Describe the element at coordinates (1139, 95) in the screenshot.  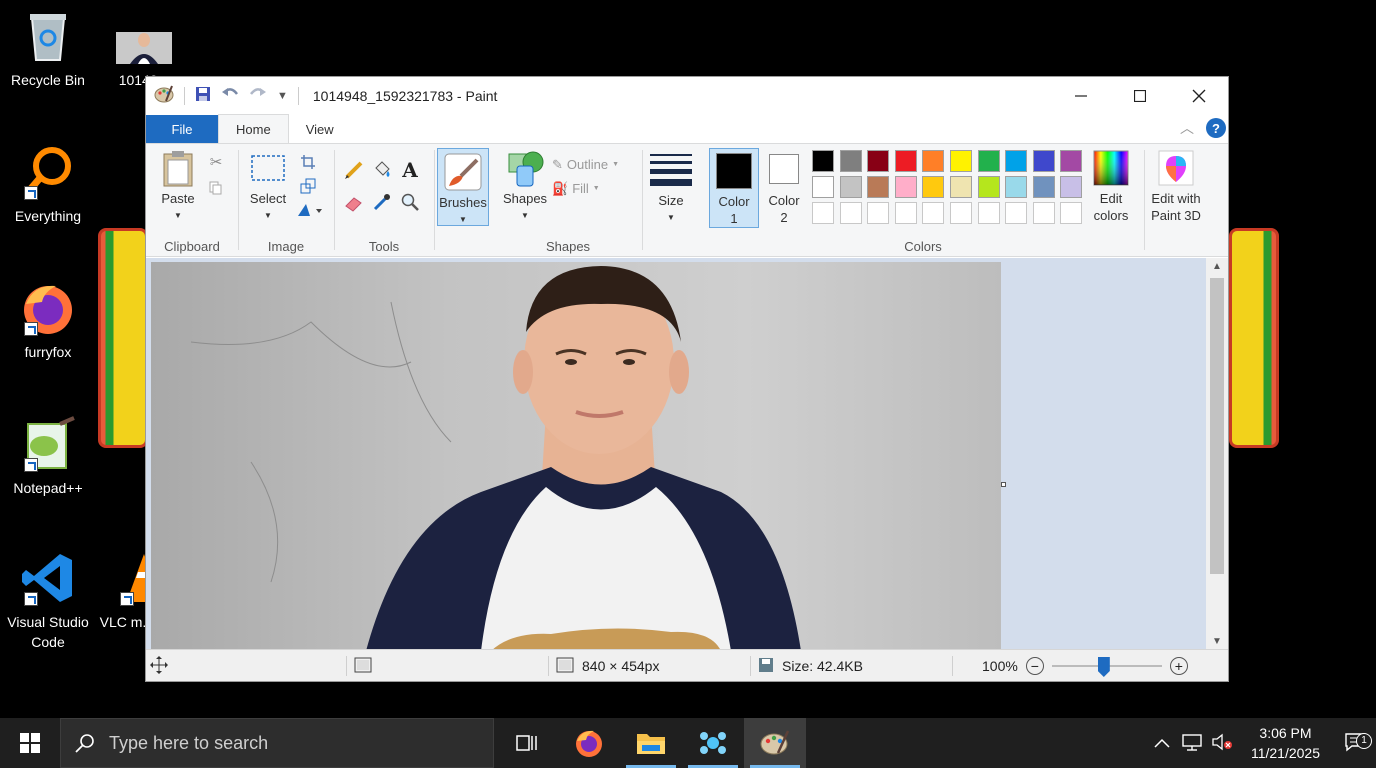
I see `maximize-button` at that location.